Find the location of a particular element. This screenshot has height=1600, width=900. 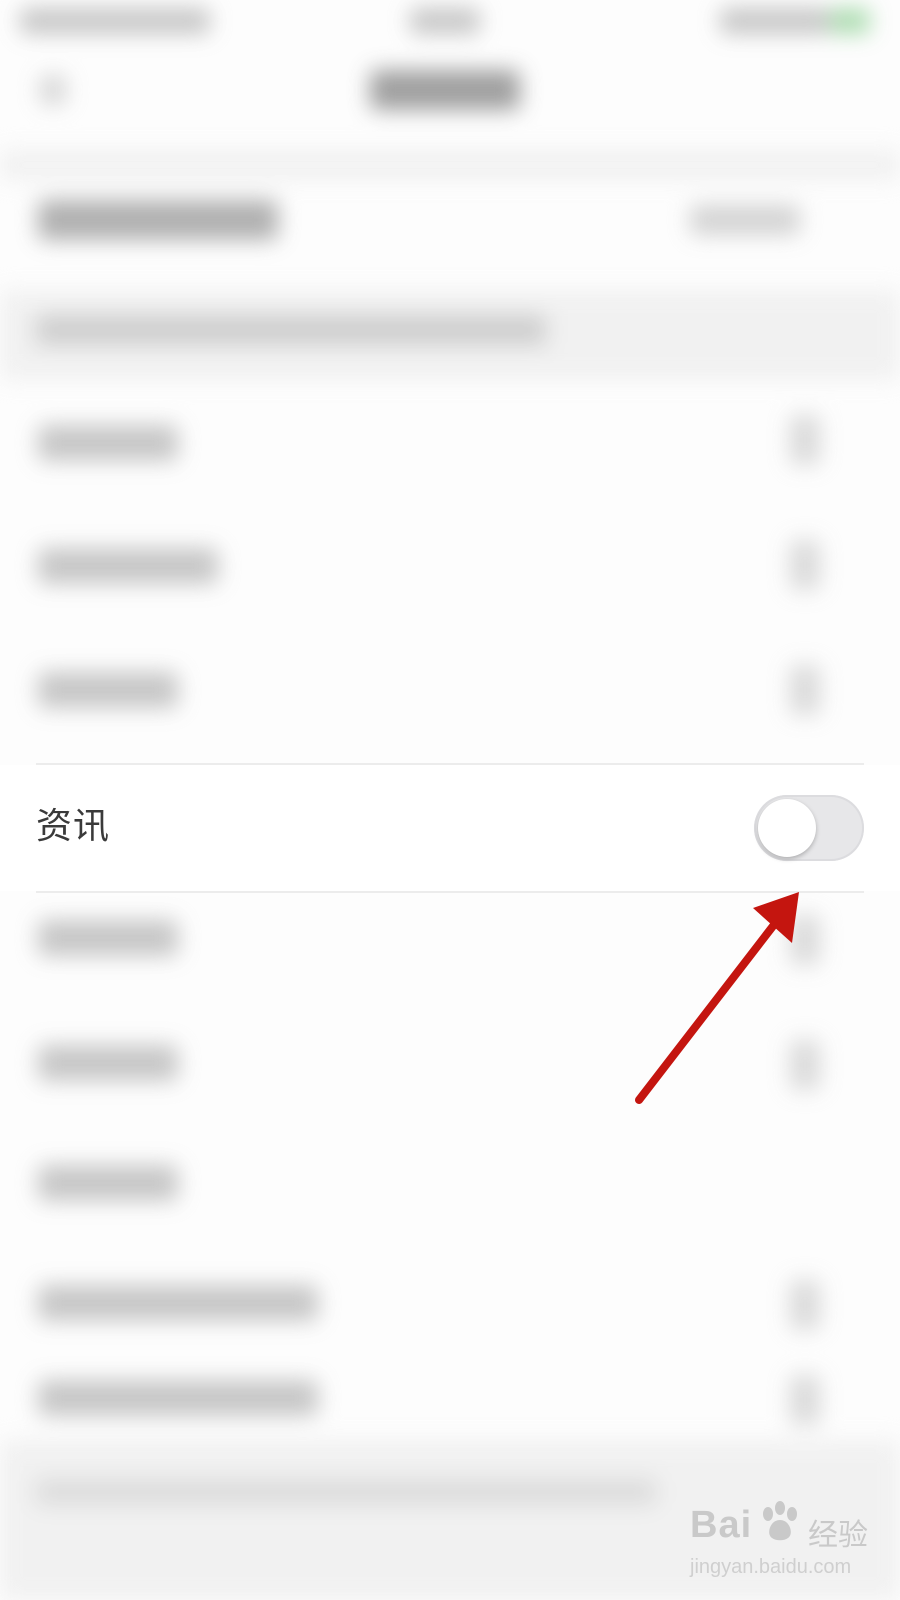

blurred-status-left is located at coordinates (115, 21).